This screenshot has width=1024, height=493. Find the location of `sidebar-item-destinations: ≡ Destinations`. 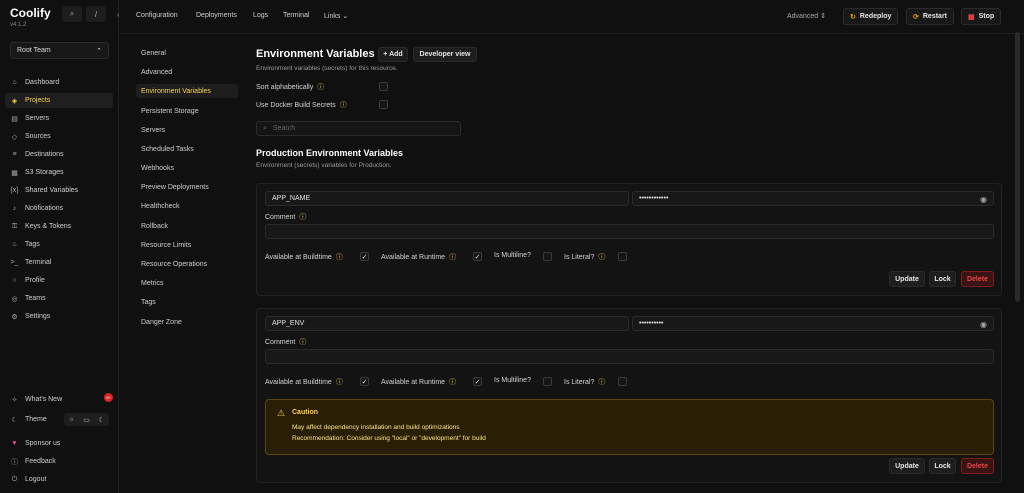

sidebar-item-destinations: ≡ Destinations is located at coordinates (59, 154).